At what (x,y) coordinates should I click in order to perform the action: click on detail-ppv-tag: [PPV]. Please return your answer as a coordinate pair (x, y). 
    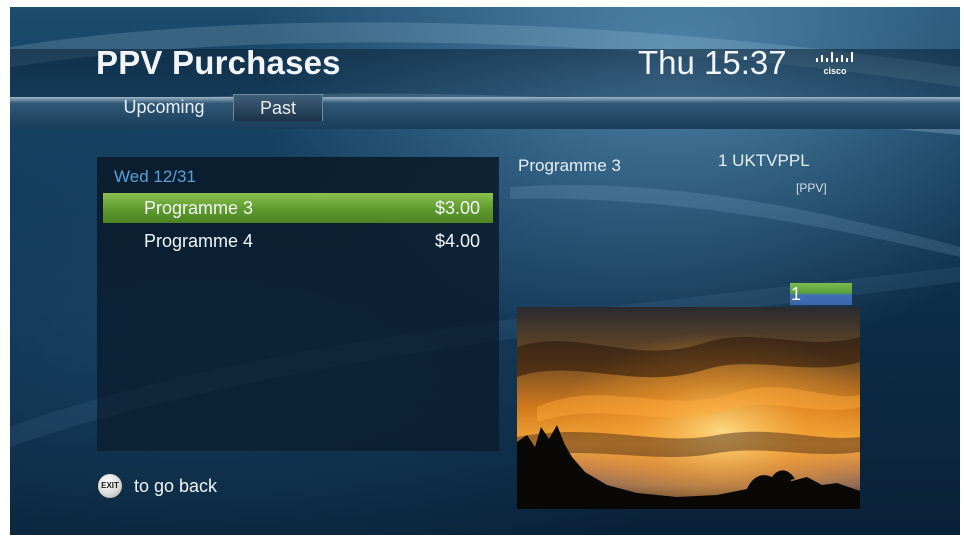
    Looking at the image, I should click on (811, 188).